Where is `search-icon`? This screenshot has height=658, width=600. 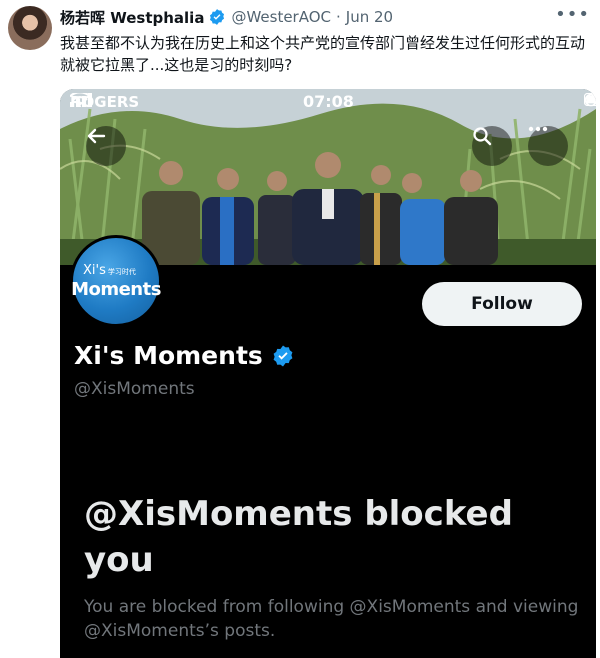
search-icon is located at coordinates (482, 136).